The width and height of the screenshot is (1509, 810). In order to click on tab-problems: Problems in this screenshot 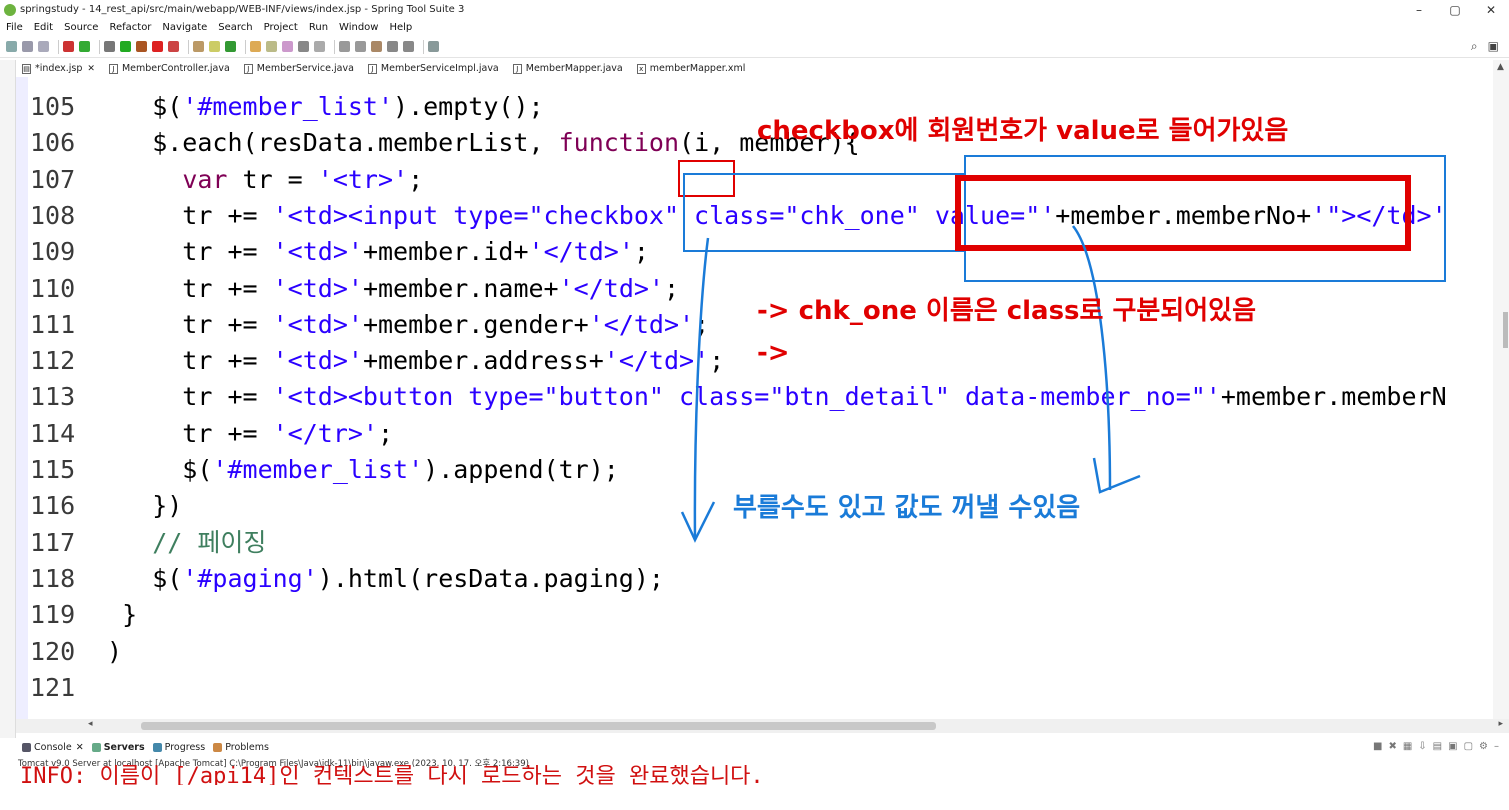, I will do `click(241, 747)`.